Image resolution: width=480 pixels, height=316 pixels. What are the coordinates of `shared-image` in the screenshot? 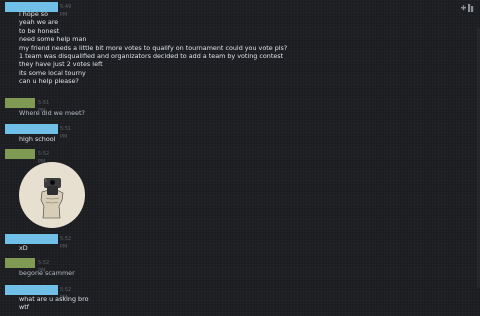 It's located at (52, 195).